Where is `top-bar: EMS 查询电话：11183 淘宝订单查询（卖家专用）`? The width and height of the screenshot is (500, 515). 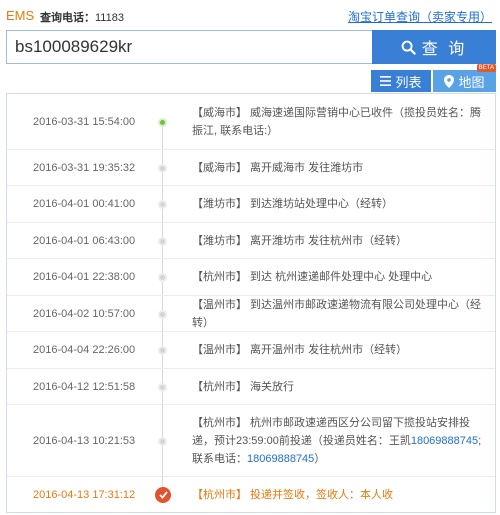 top-bar: EMS 查询电话：11183 淘宝订单查询（卖家专用） is located at coordinates (250, 15).